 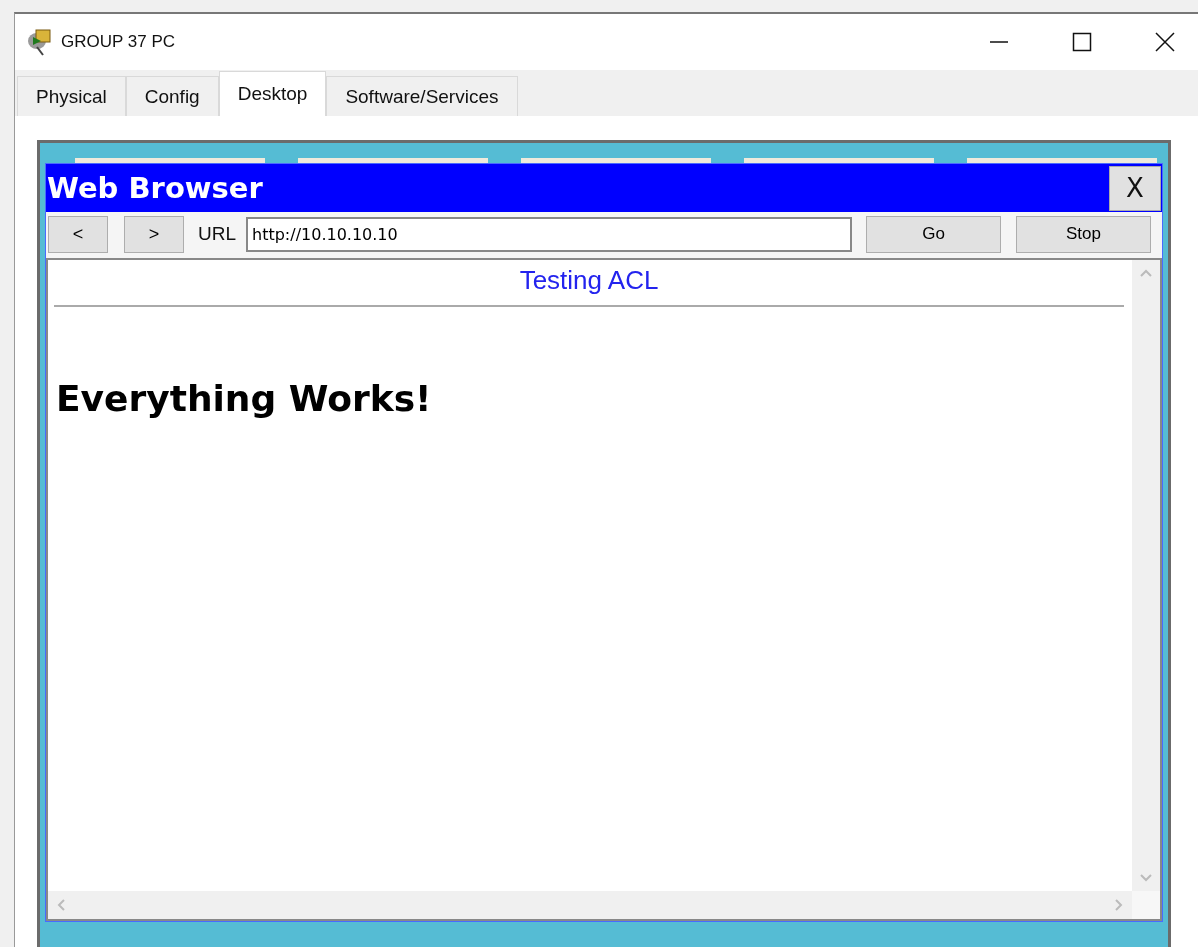 What do you see at coordinates (1119, 905) in the screenshot?
I see `scroll-right-icon` at bounding box center [1119, 905].